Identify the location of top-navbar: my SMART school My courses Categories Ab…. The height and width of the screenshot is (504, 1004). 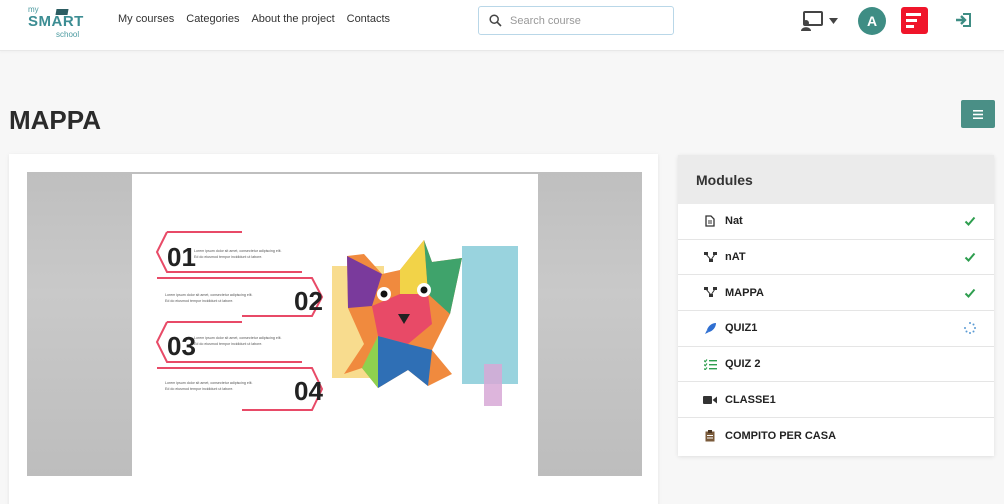
(502, 25).